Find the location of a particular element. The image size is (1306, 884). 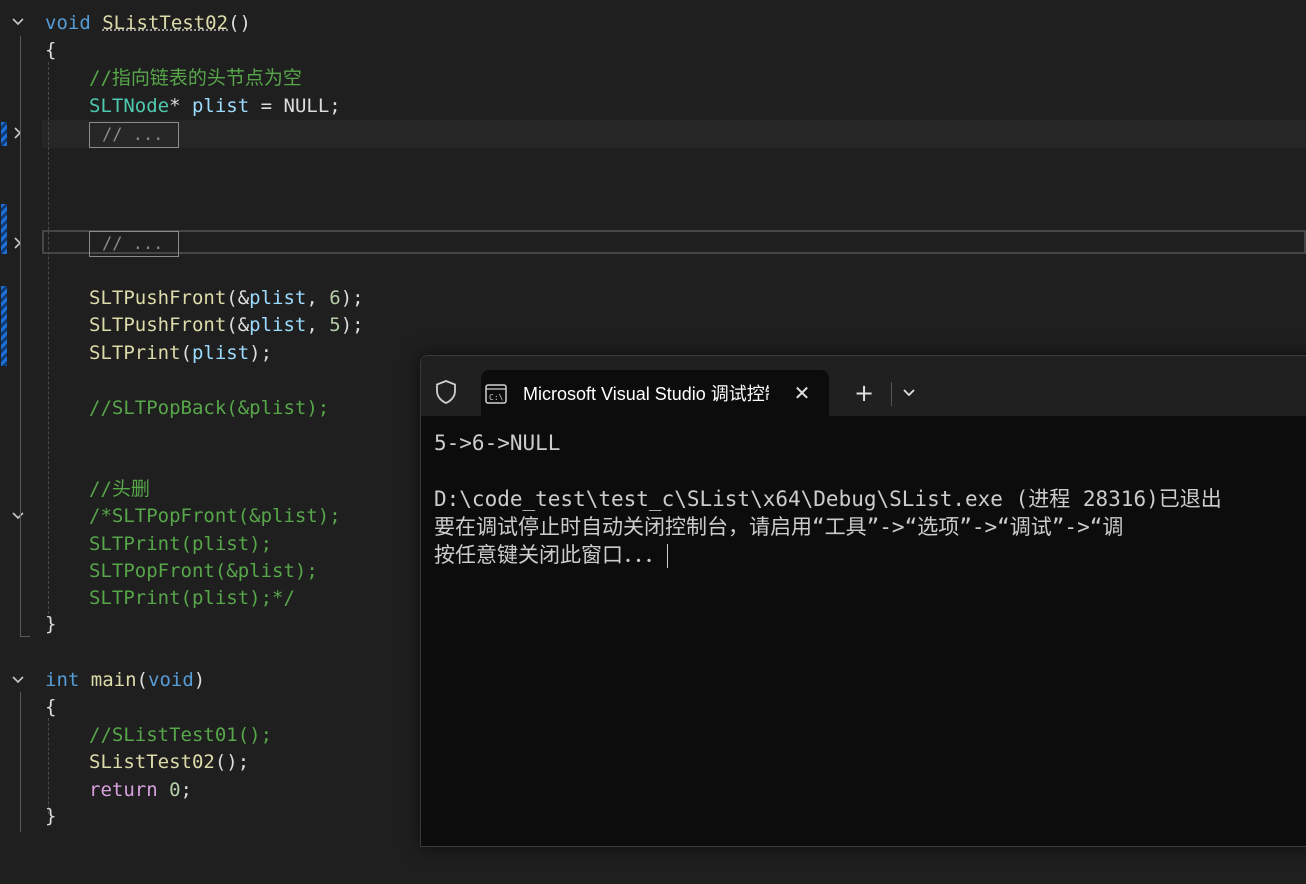

code-line: SLTPushFront(&plist, 5); is located at coordinates (653, 325).